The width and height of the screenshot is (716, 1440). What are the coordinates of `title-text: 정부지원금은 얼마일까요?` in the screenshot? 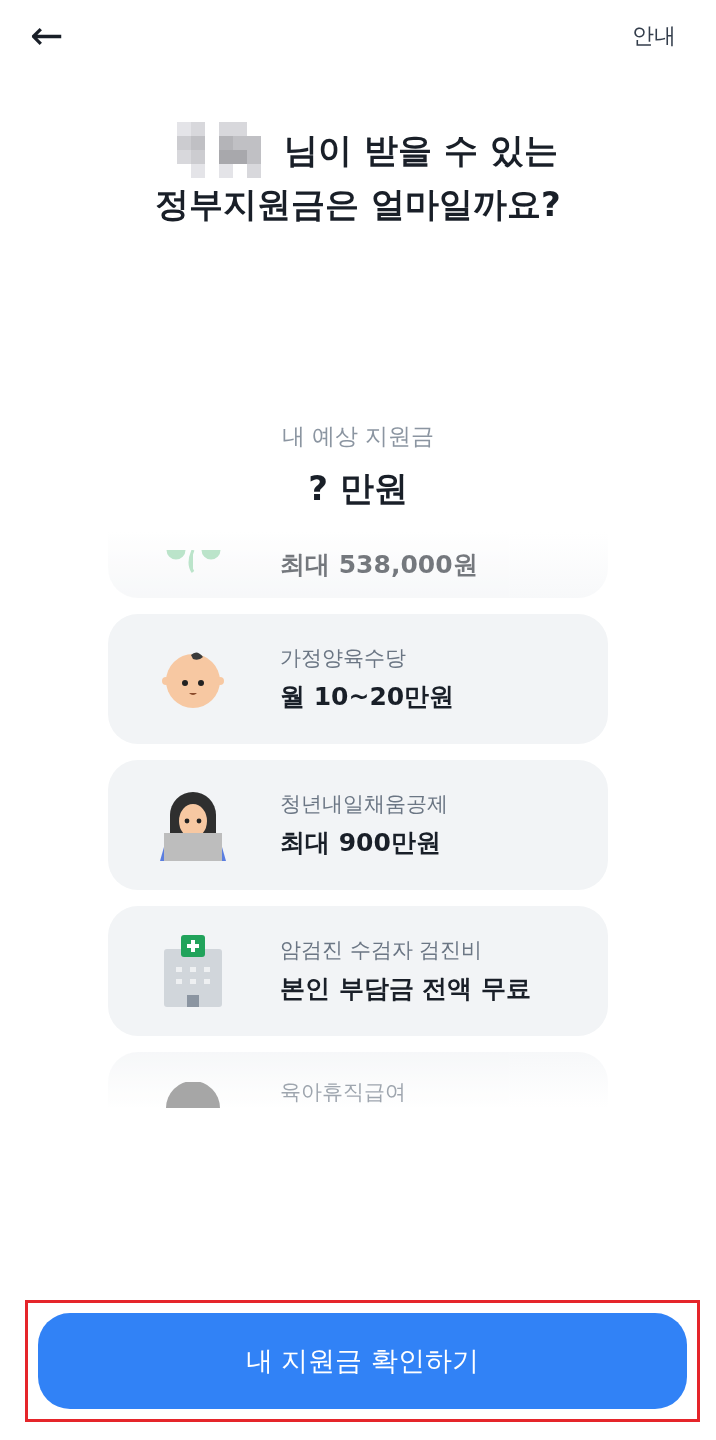 It's located at (358, 204).